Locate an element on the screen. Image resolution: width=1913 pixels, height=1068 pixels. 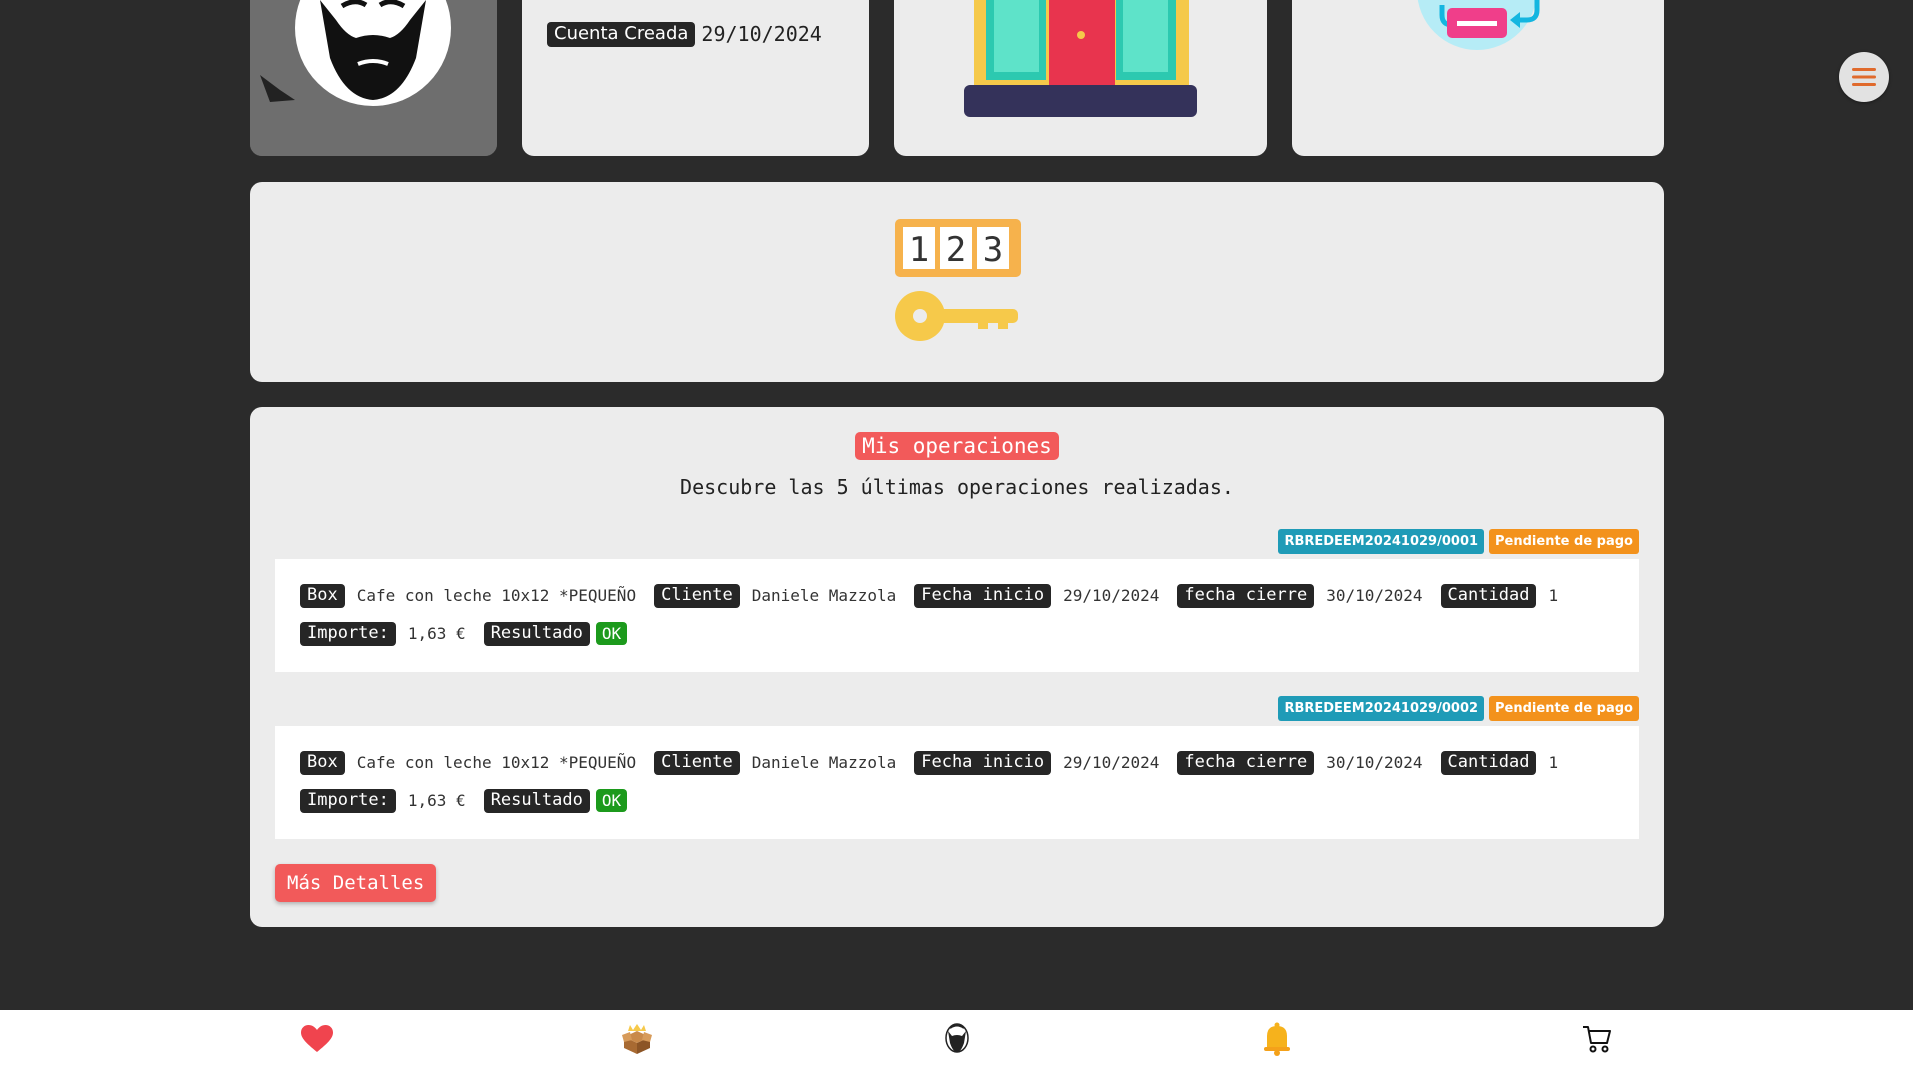
more-details-button: Más Detalles is located at coordinates (356, 883).